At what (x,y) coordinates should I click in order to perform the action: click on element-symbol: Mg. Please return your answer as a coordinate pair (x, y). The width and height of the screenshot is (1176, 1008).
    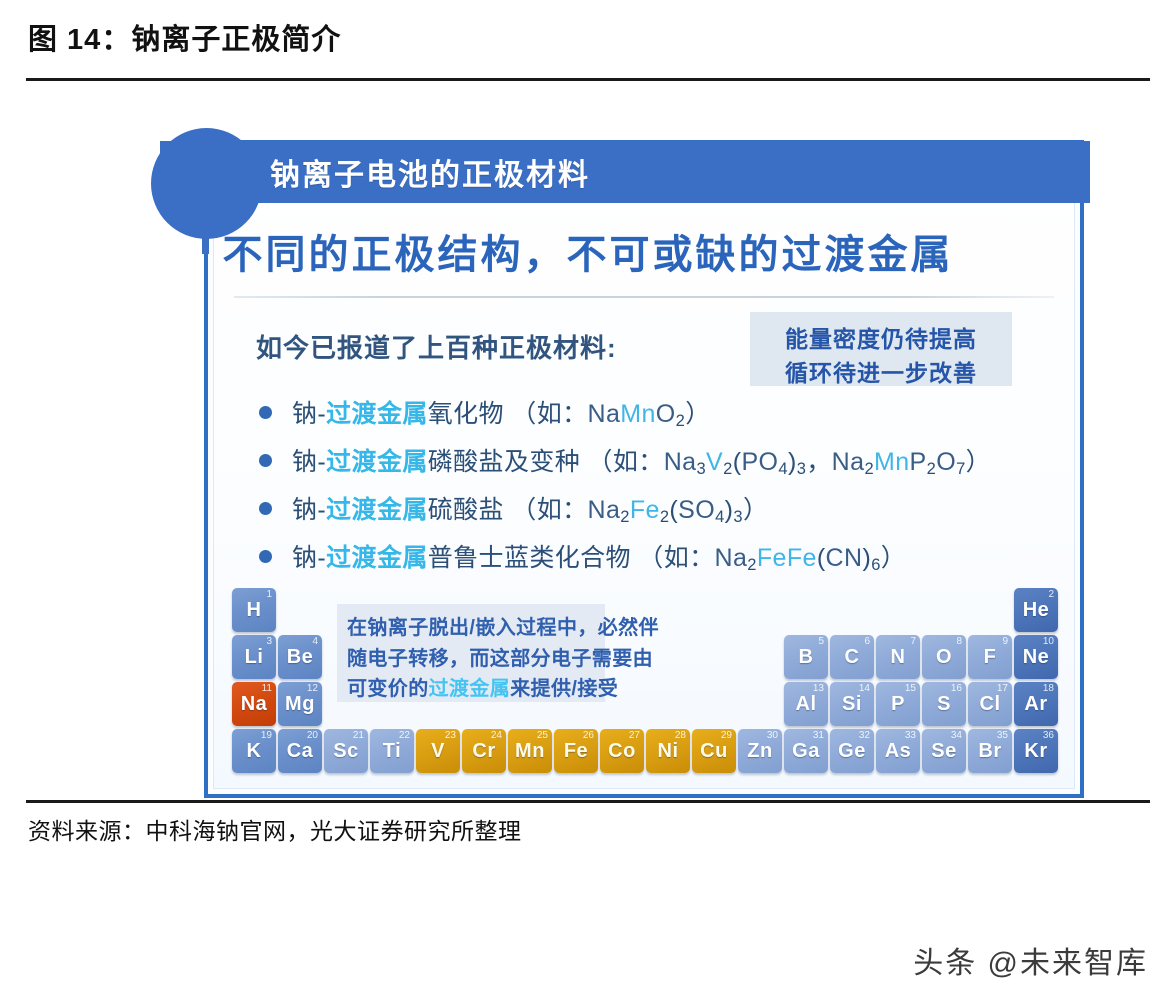
    Looking at the image, I should click on (300, 704).